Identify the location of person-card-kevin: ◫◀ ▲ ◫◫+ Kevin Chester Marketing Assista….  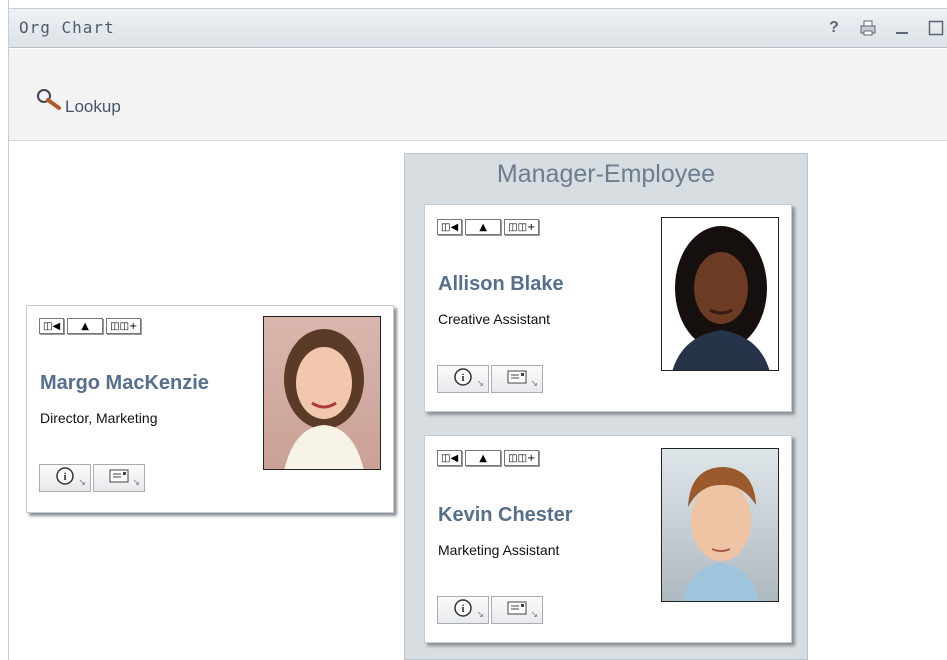
(608, 539).